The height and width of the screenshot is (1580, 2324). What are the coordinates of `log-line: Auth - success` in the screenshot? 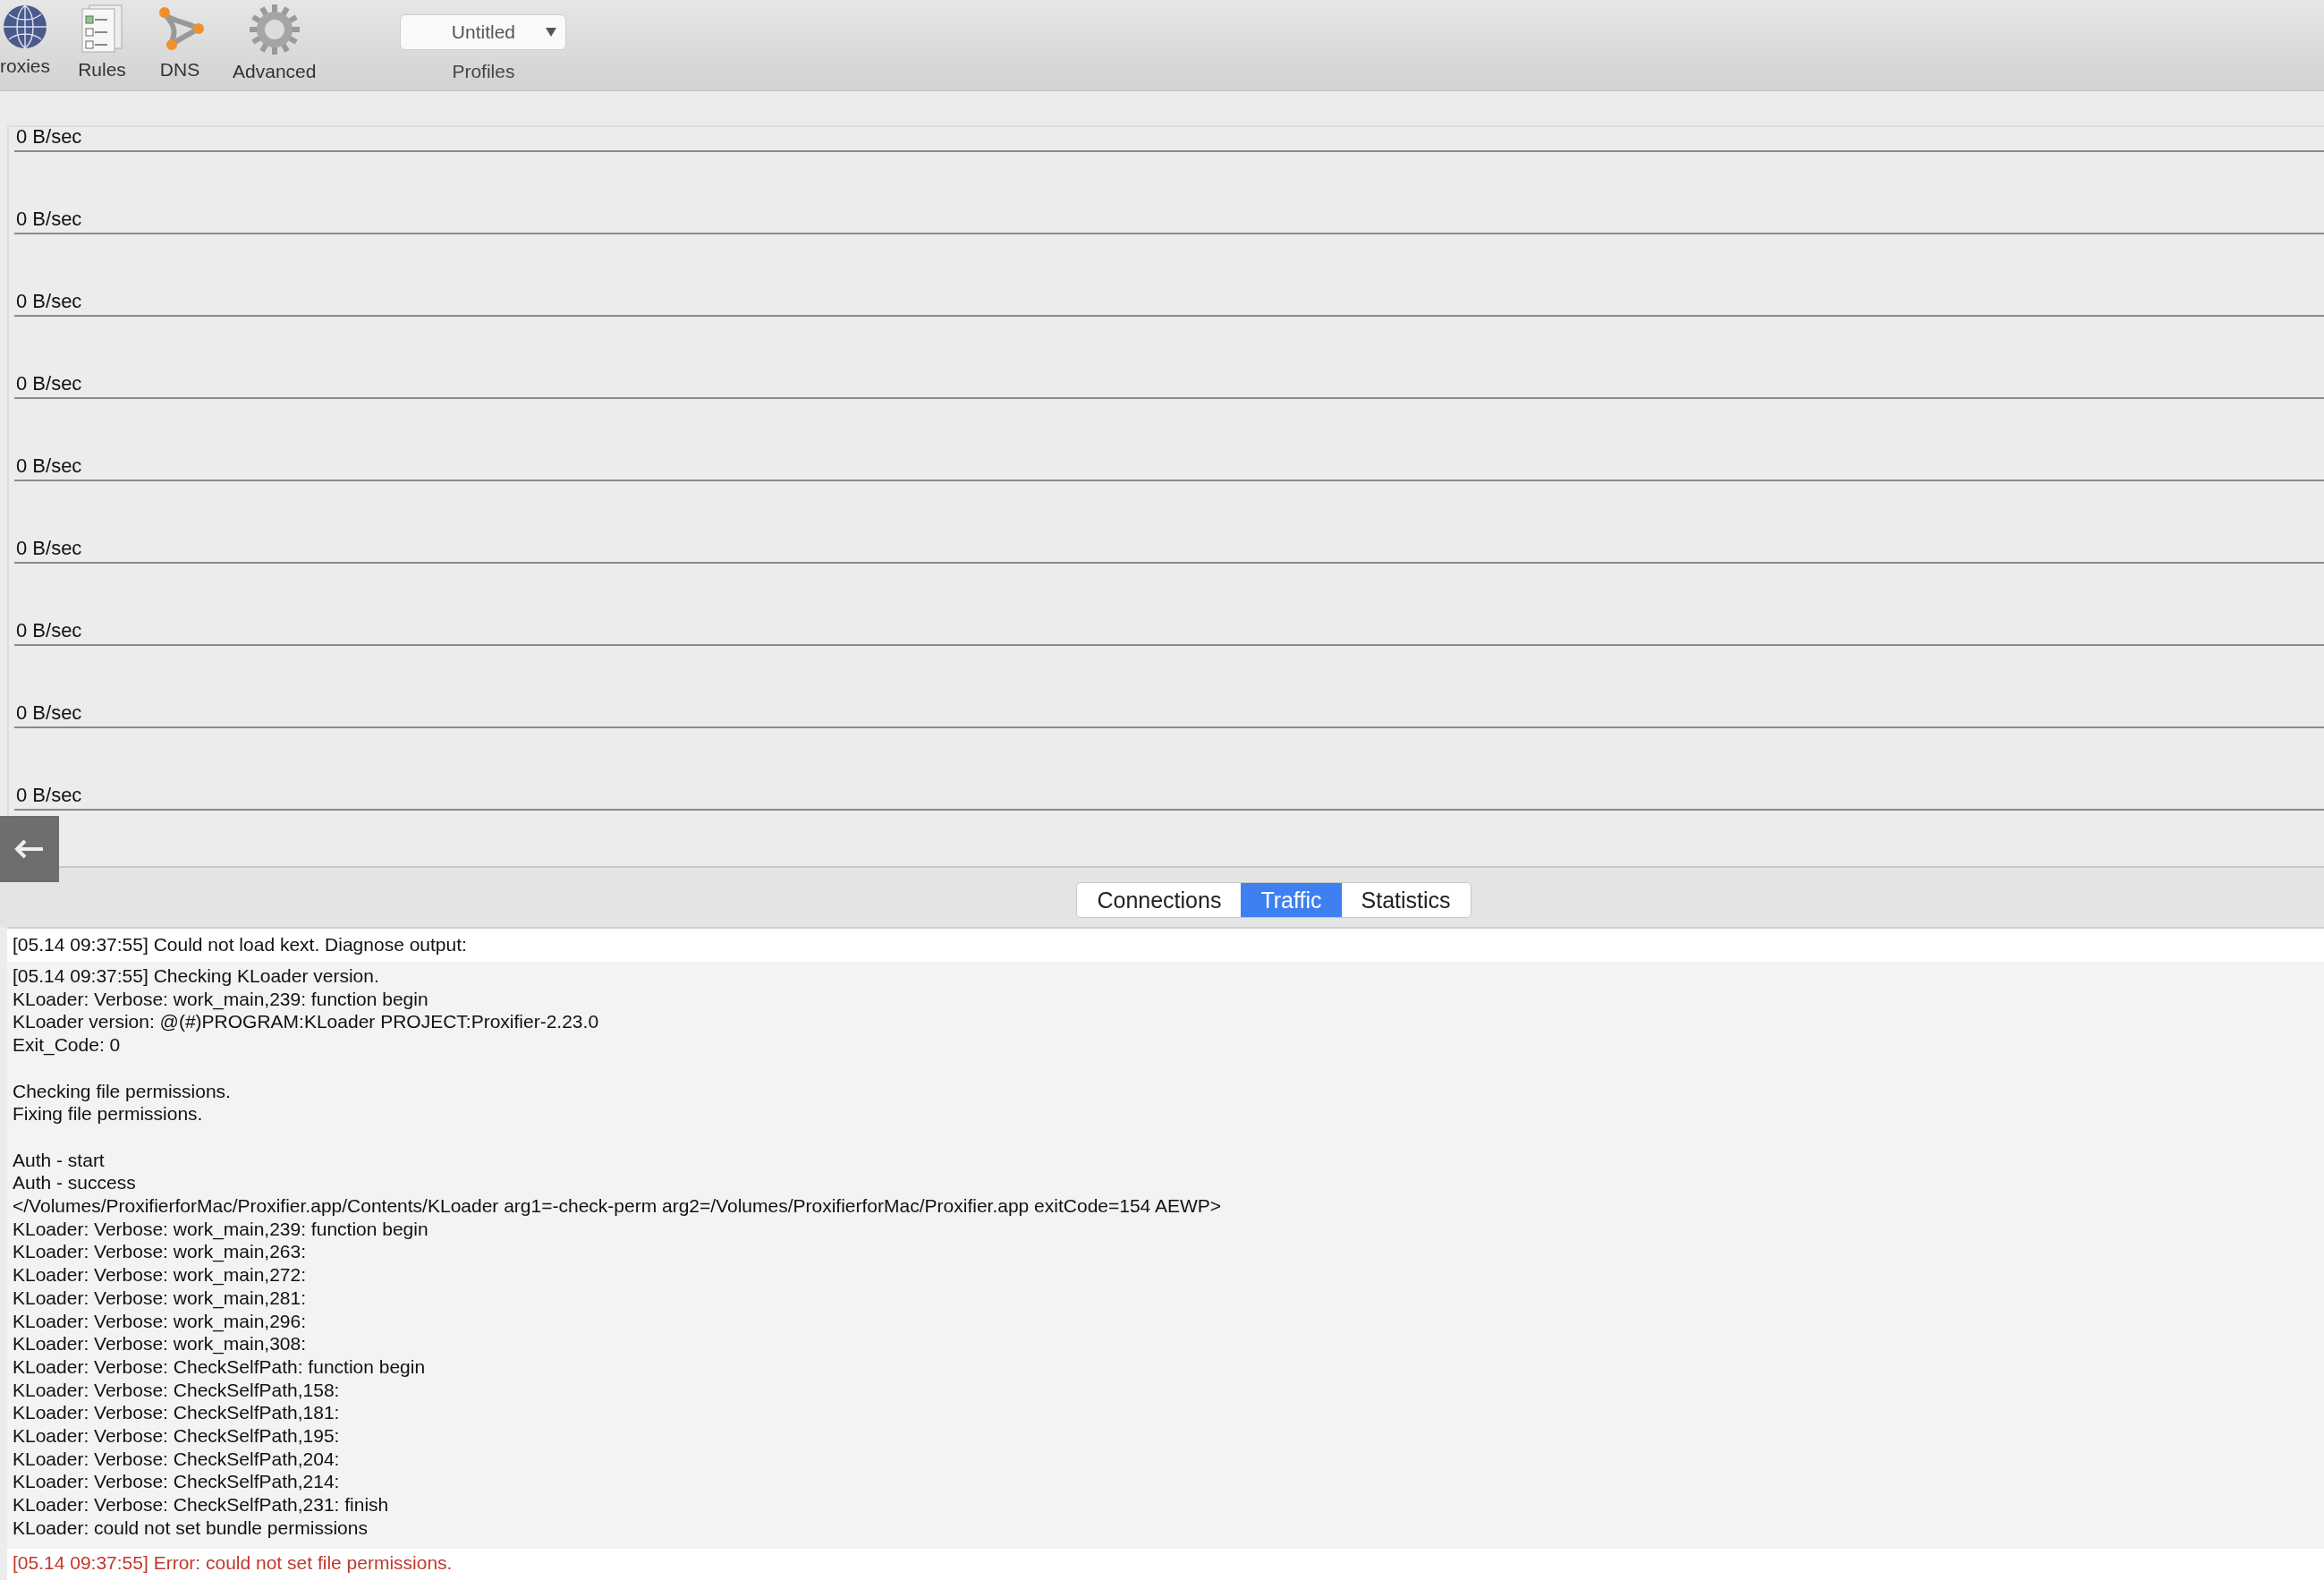 It's located at (75, 1182).